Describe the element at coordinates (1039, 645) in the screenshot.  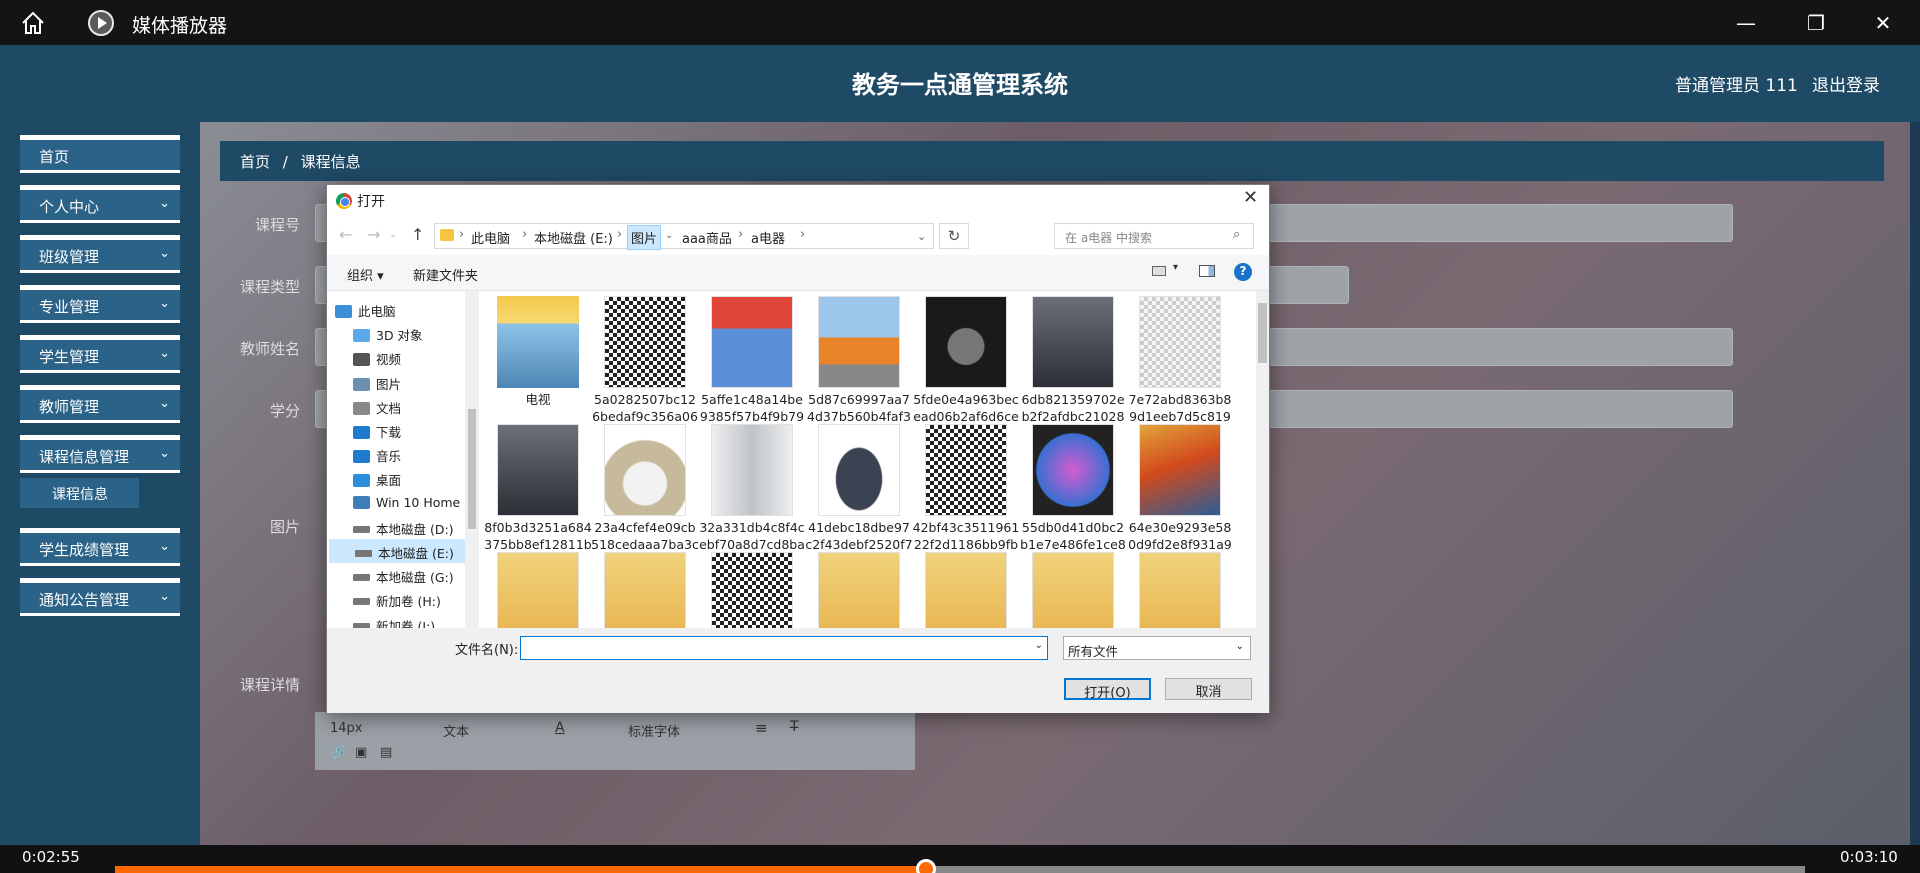
I see `filename-dropdown-icon: ⌄` at that location.